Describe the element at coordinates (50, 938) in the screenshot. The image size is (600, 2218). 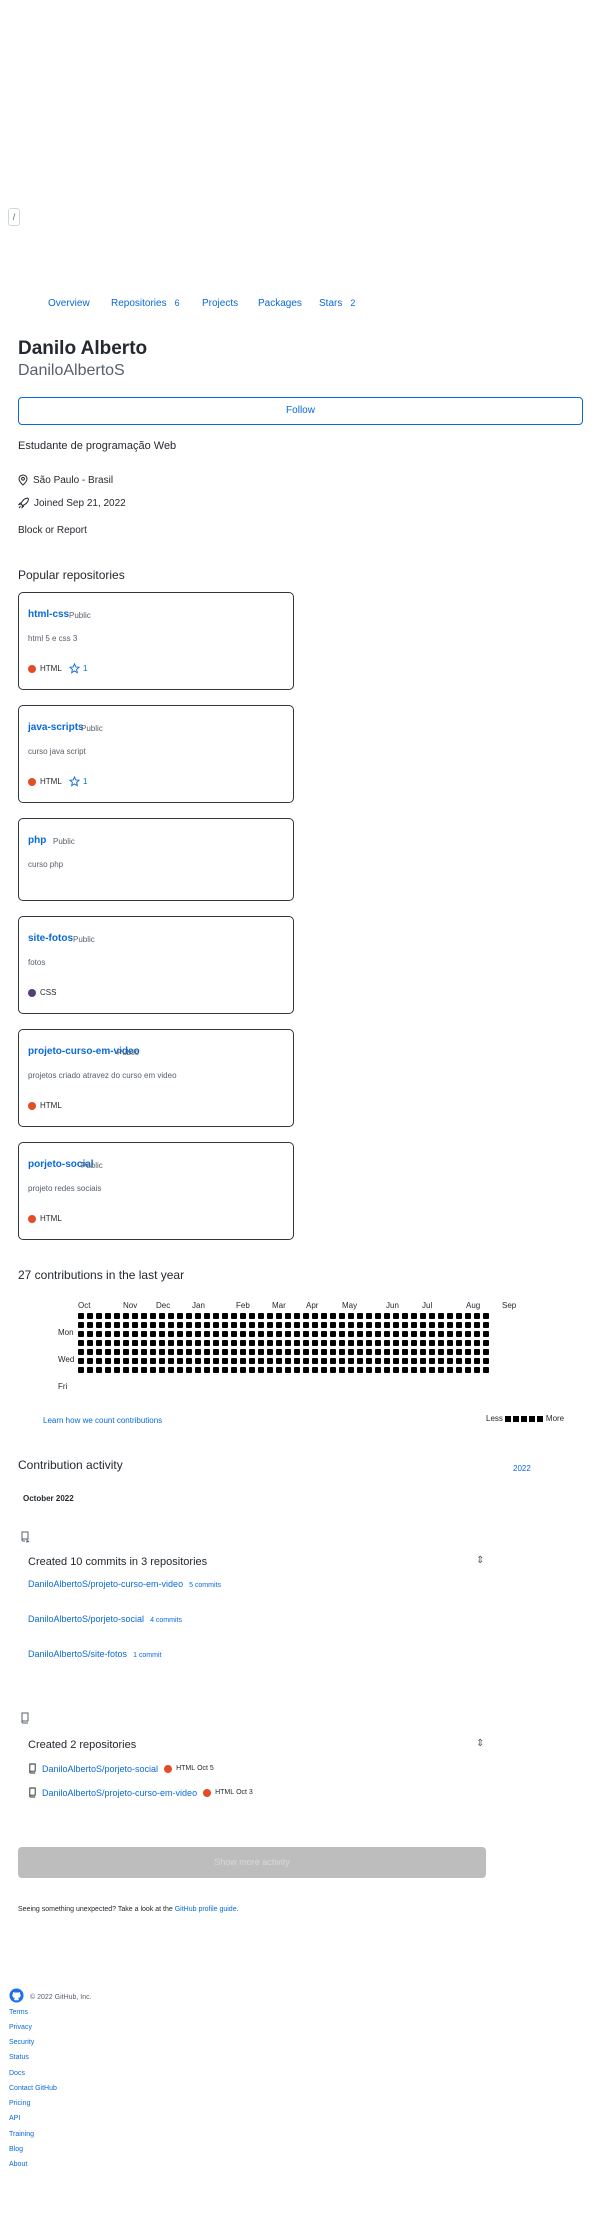
I see `repo-name-link: site-fotos` at that location.